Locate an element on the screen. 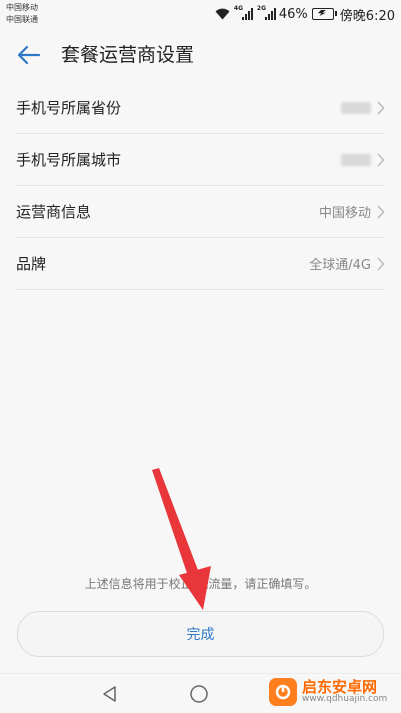  brand-label: 品牌 is located at coordinates (31, 264).